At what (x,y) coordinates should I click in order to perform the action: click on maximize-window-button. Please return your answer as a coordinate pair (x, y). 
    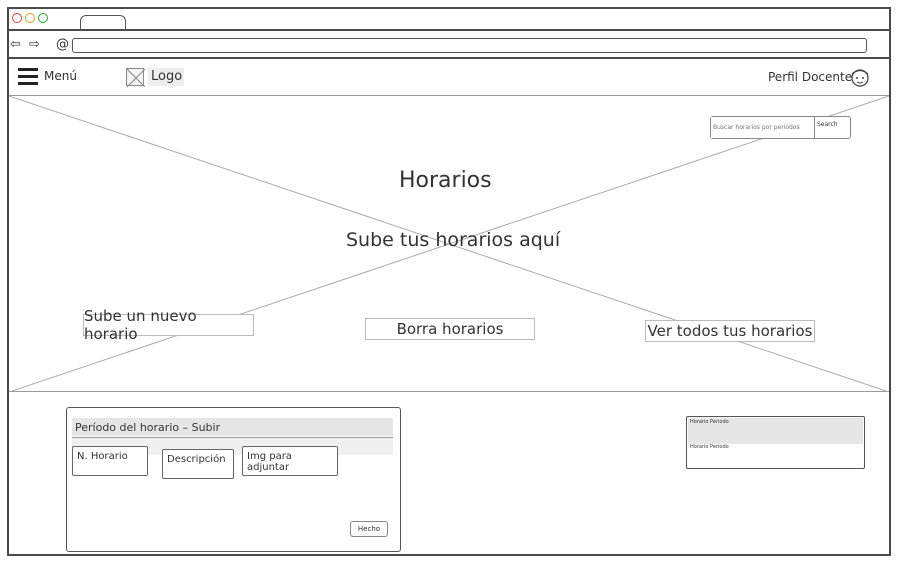
    Looking at the image, I should click on (43, 18).